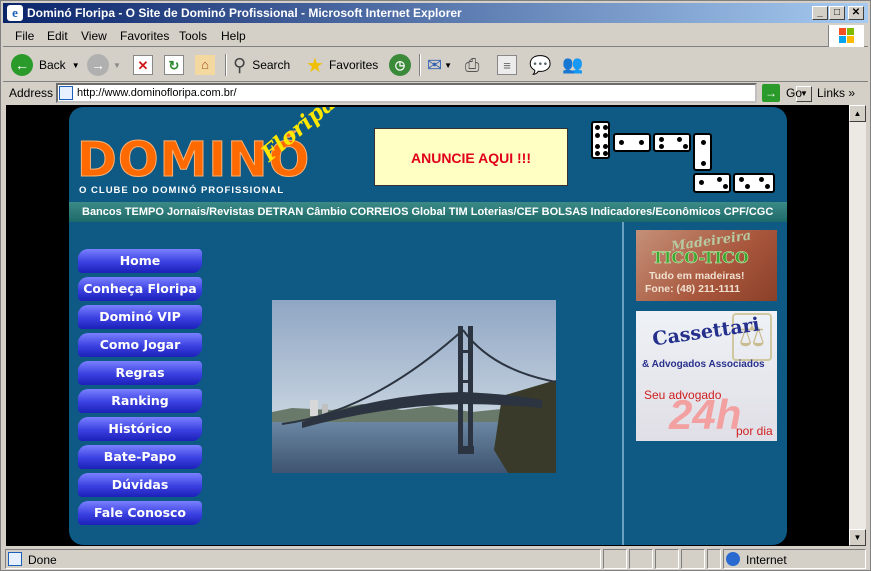 This screenshot has height=571, width=871. What do you see at coordinates (57, 36) in the screenshot?
I see `menu-edit: Edit` at bounding box center [57, 36].